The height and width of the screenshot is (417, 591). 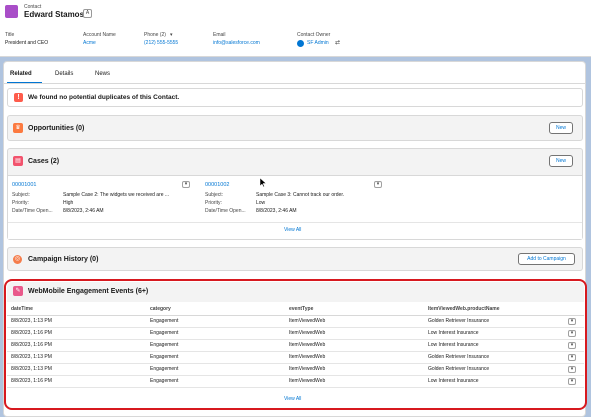 What do you see at coordinates (63, 259) in the screenshot?
I see `campaign-history-title: Campaign History (0)` at bounding box center [63, 259].